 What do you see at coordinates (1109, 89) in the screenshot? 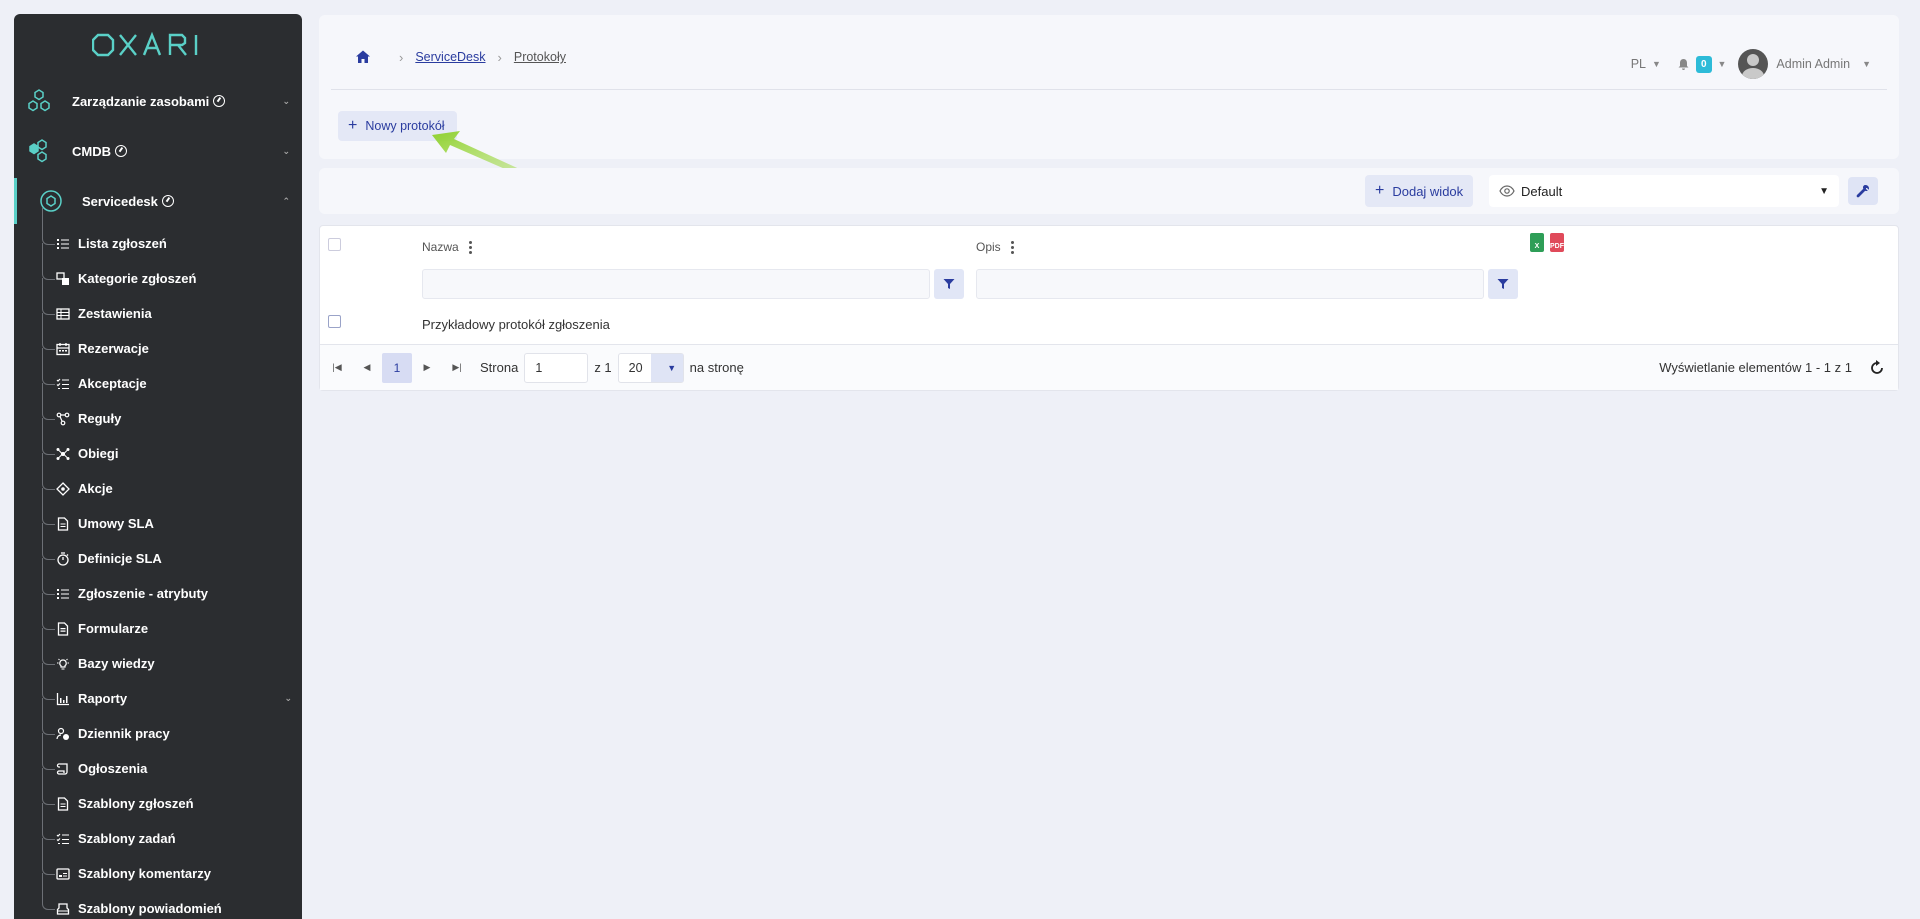
I see `header-divider` at bounding box center [1109, 89].